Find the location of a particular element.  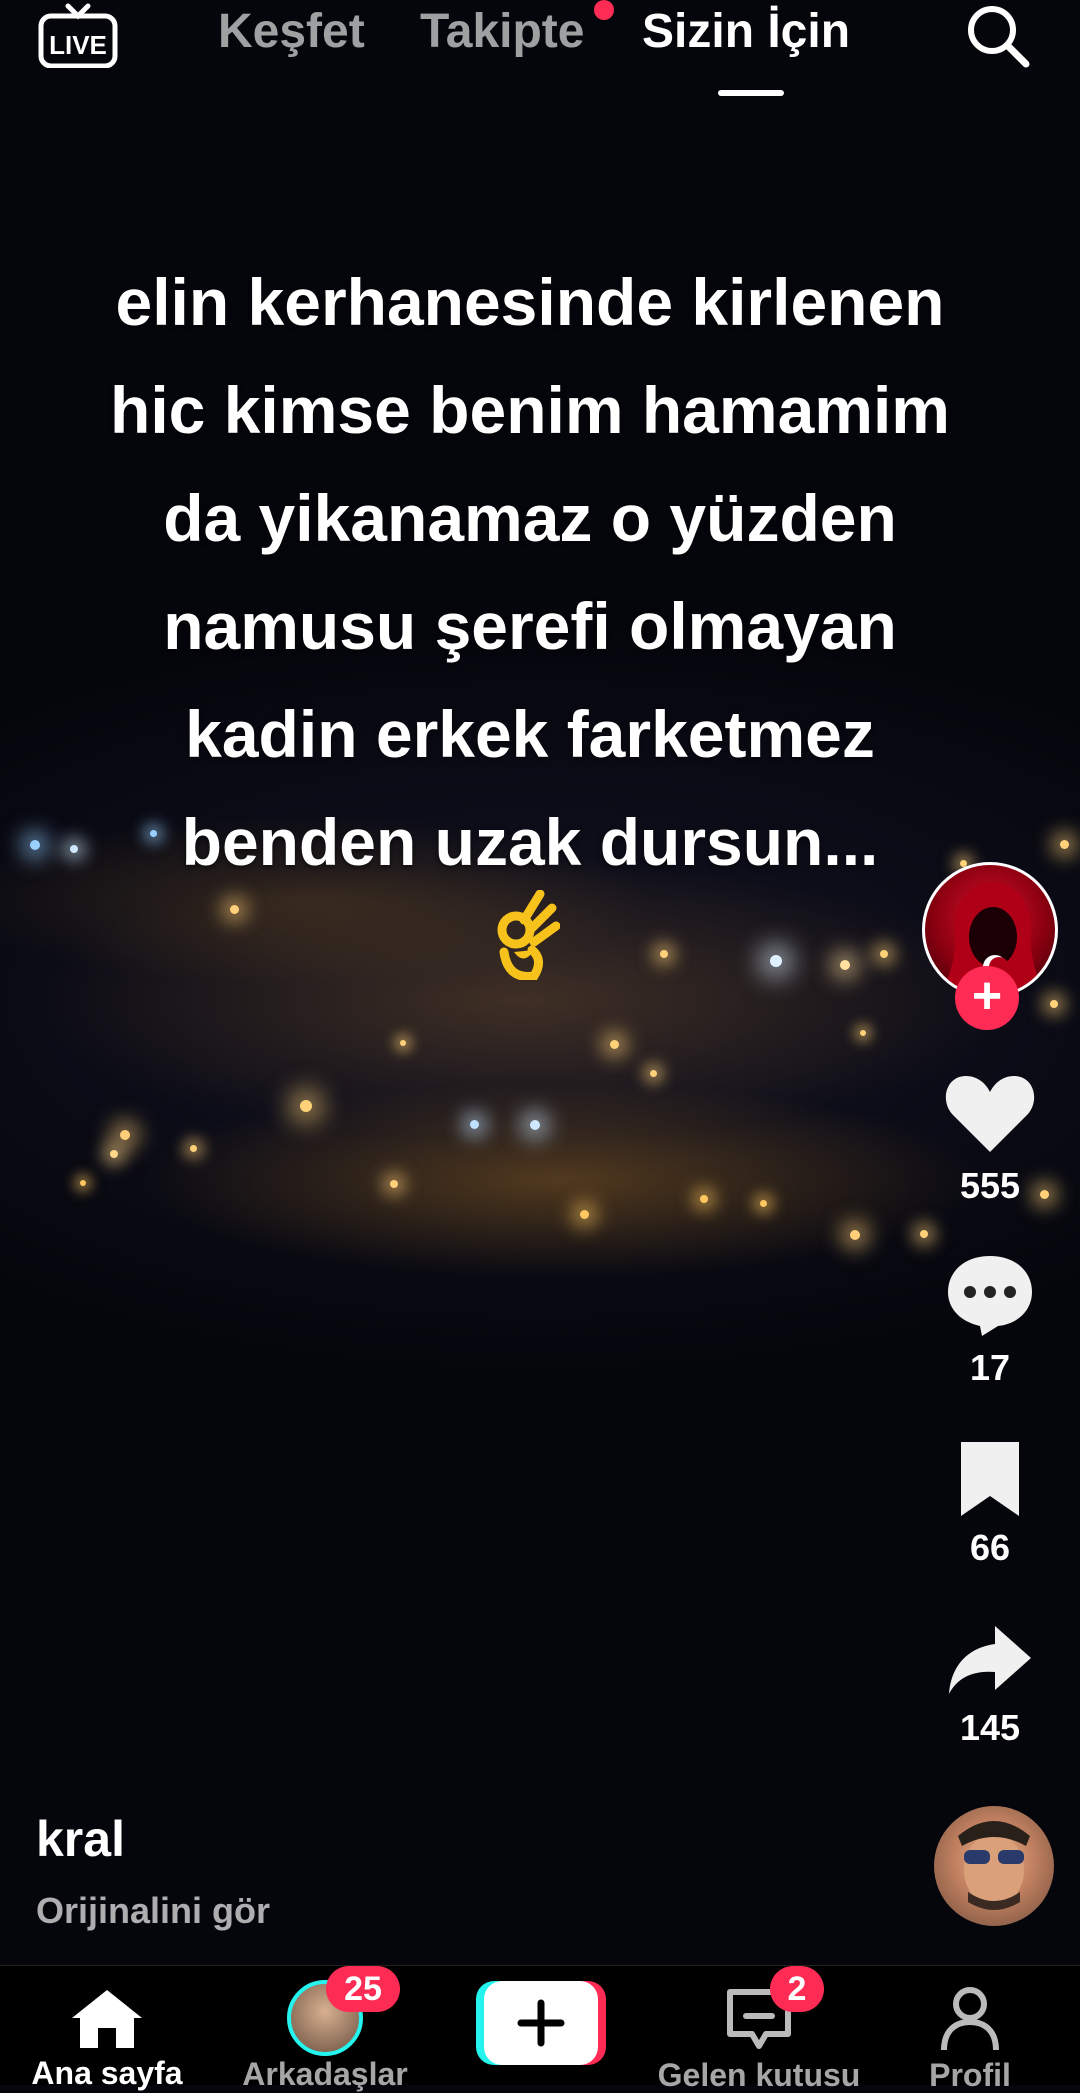

search-icon is located at coordinates (997, 35).